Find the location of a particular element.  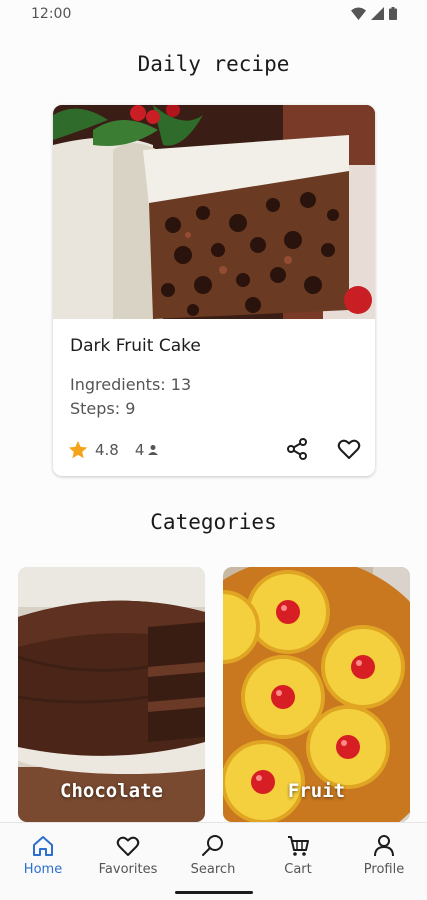

rating-row: 4.8 4 is located at coordinates (113, 450).